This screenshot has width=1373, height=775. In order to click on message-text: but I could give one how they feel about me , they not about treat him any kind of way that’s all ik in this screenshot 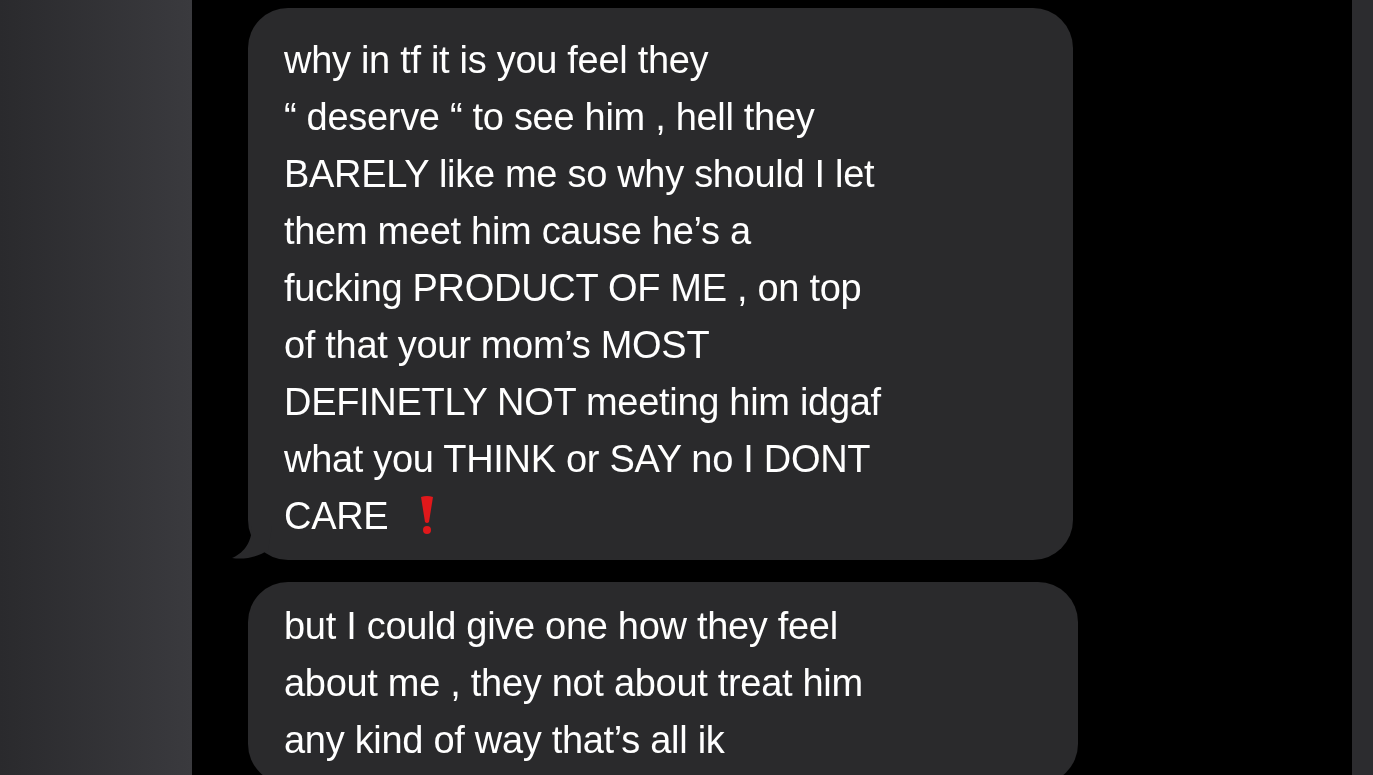, I will do `click(574, 683)`.